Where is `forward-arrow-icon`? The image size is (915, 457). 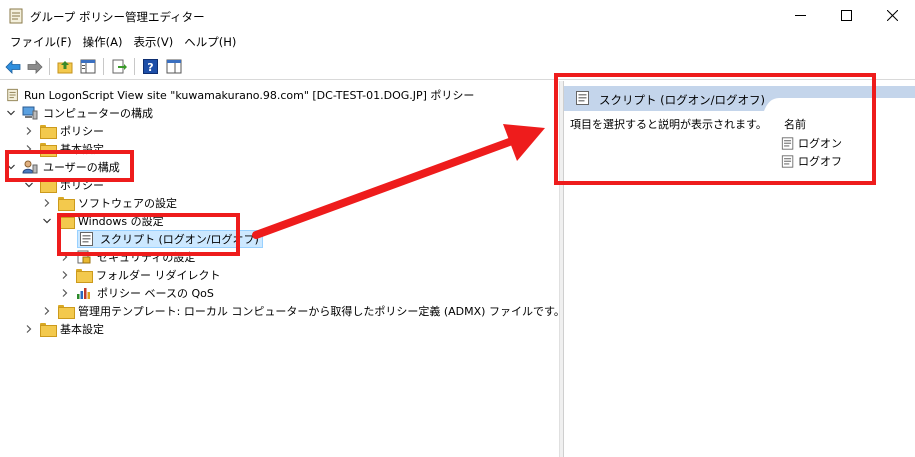 forward-arrow-icon is located at coordinates (35, 66).